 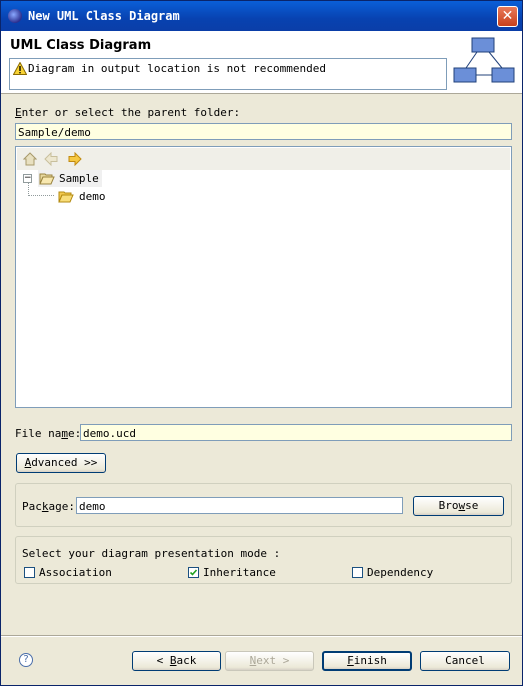 What do you see at coordinates (357, 572) in the screenshot?
I see `dependency-checkbox` at bounding box center [357, 572].